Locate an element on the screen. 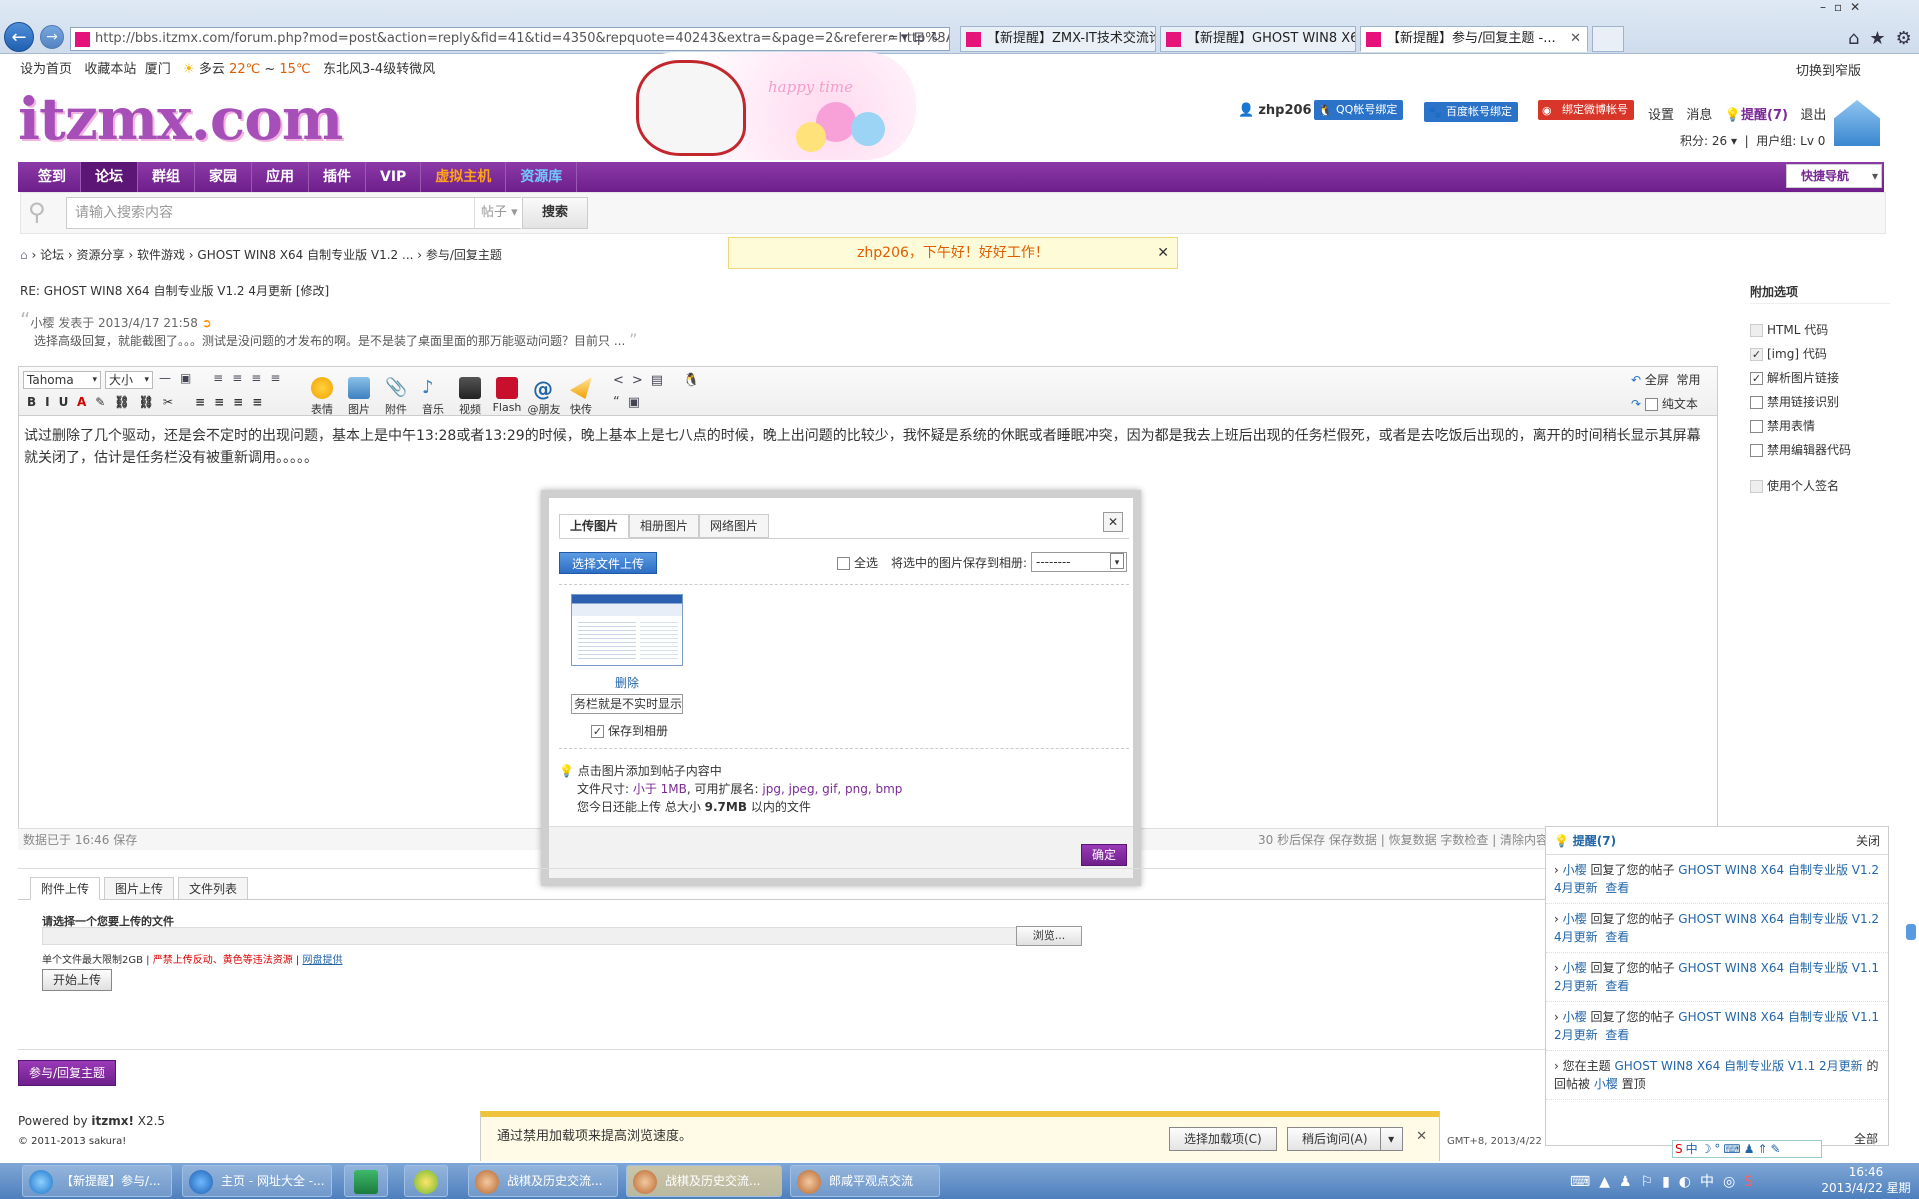  settings-link: 设置 is located at coordinates (1661, 115).